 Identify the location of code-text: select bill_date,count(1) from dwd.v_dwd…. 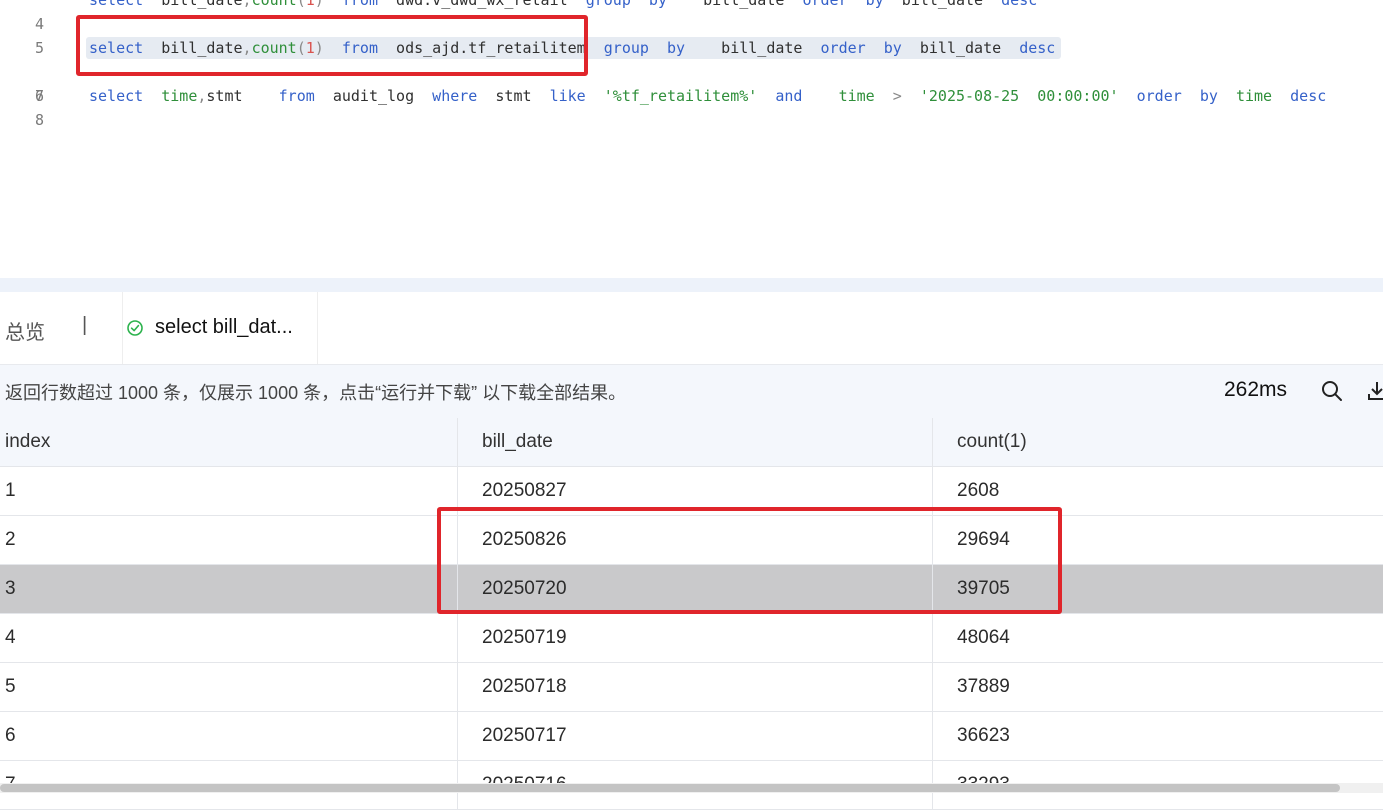
(563, 6).